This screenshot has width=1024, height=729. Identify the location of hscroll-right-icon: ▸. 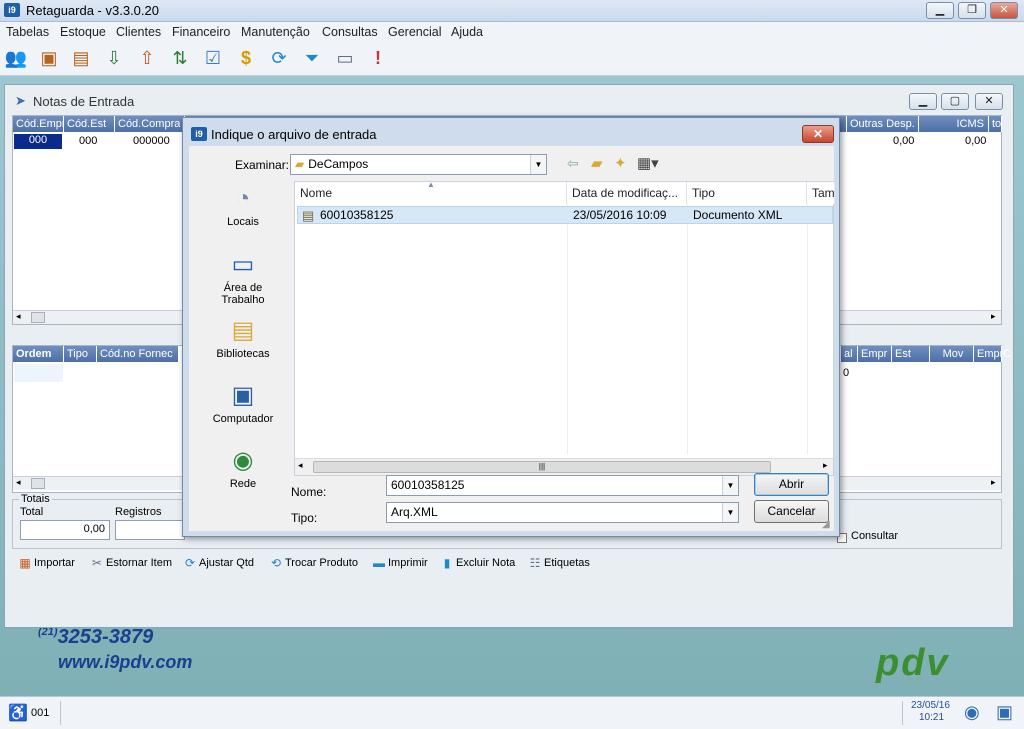
(825, 465).